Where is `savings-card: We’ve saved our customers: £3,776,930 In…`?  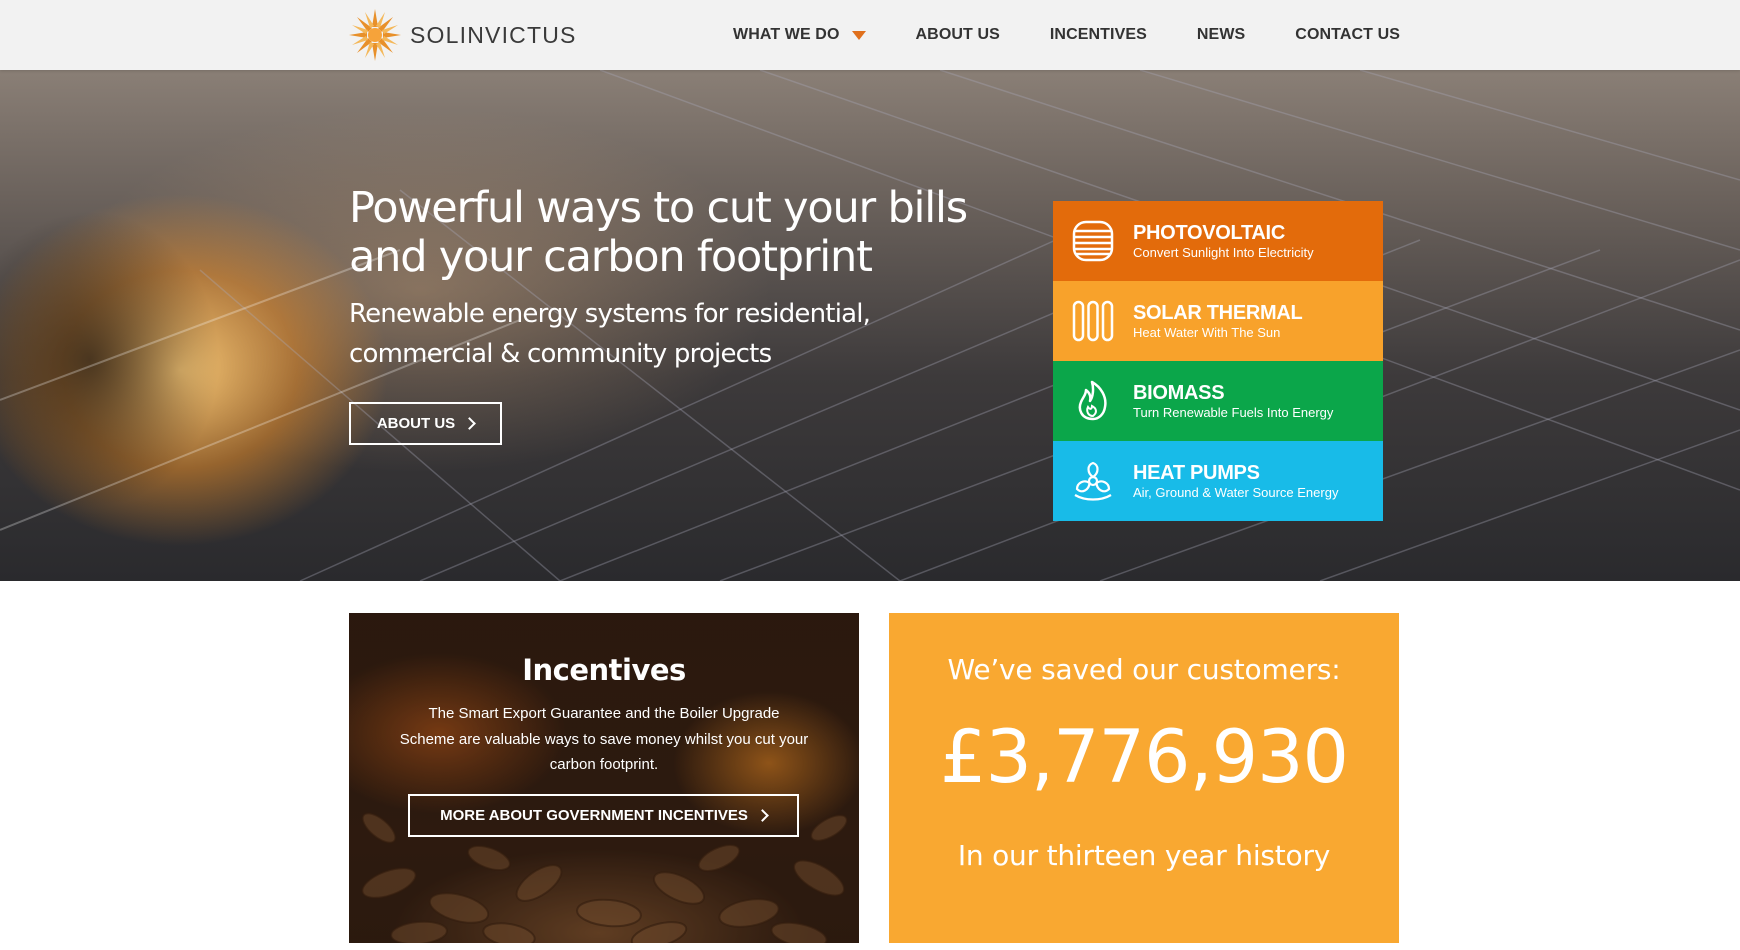 savings-card: We’ve saved our customers: £3,776,930 In… is located at coordinates (1144, 778).